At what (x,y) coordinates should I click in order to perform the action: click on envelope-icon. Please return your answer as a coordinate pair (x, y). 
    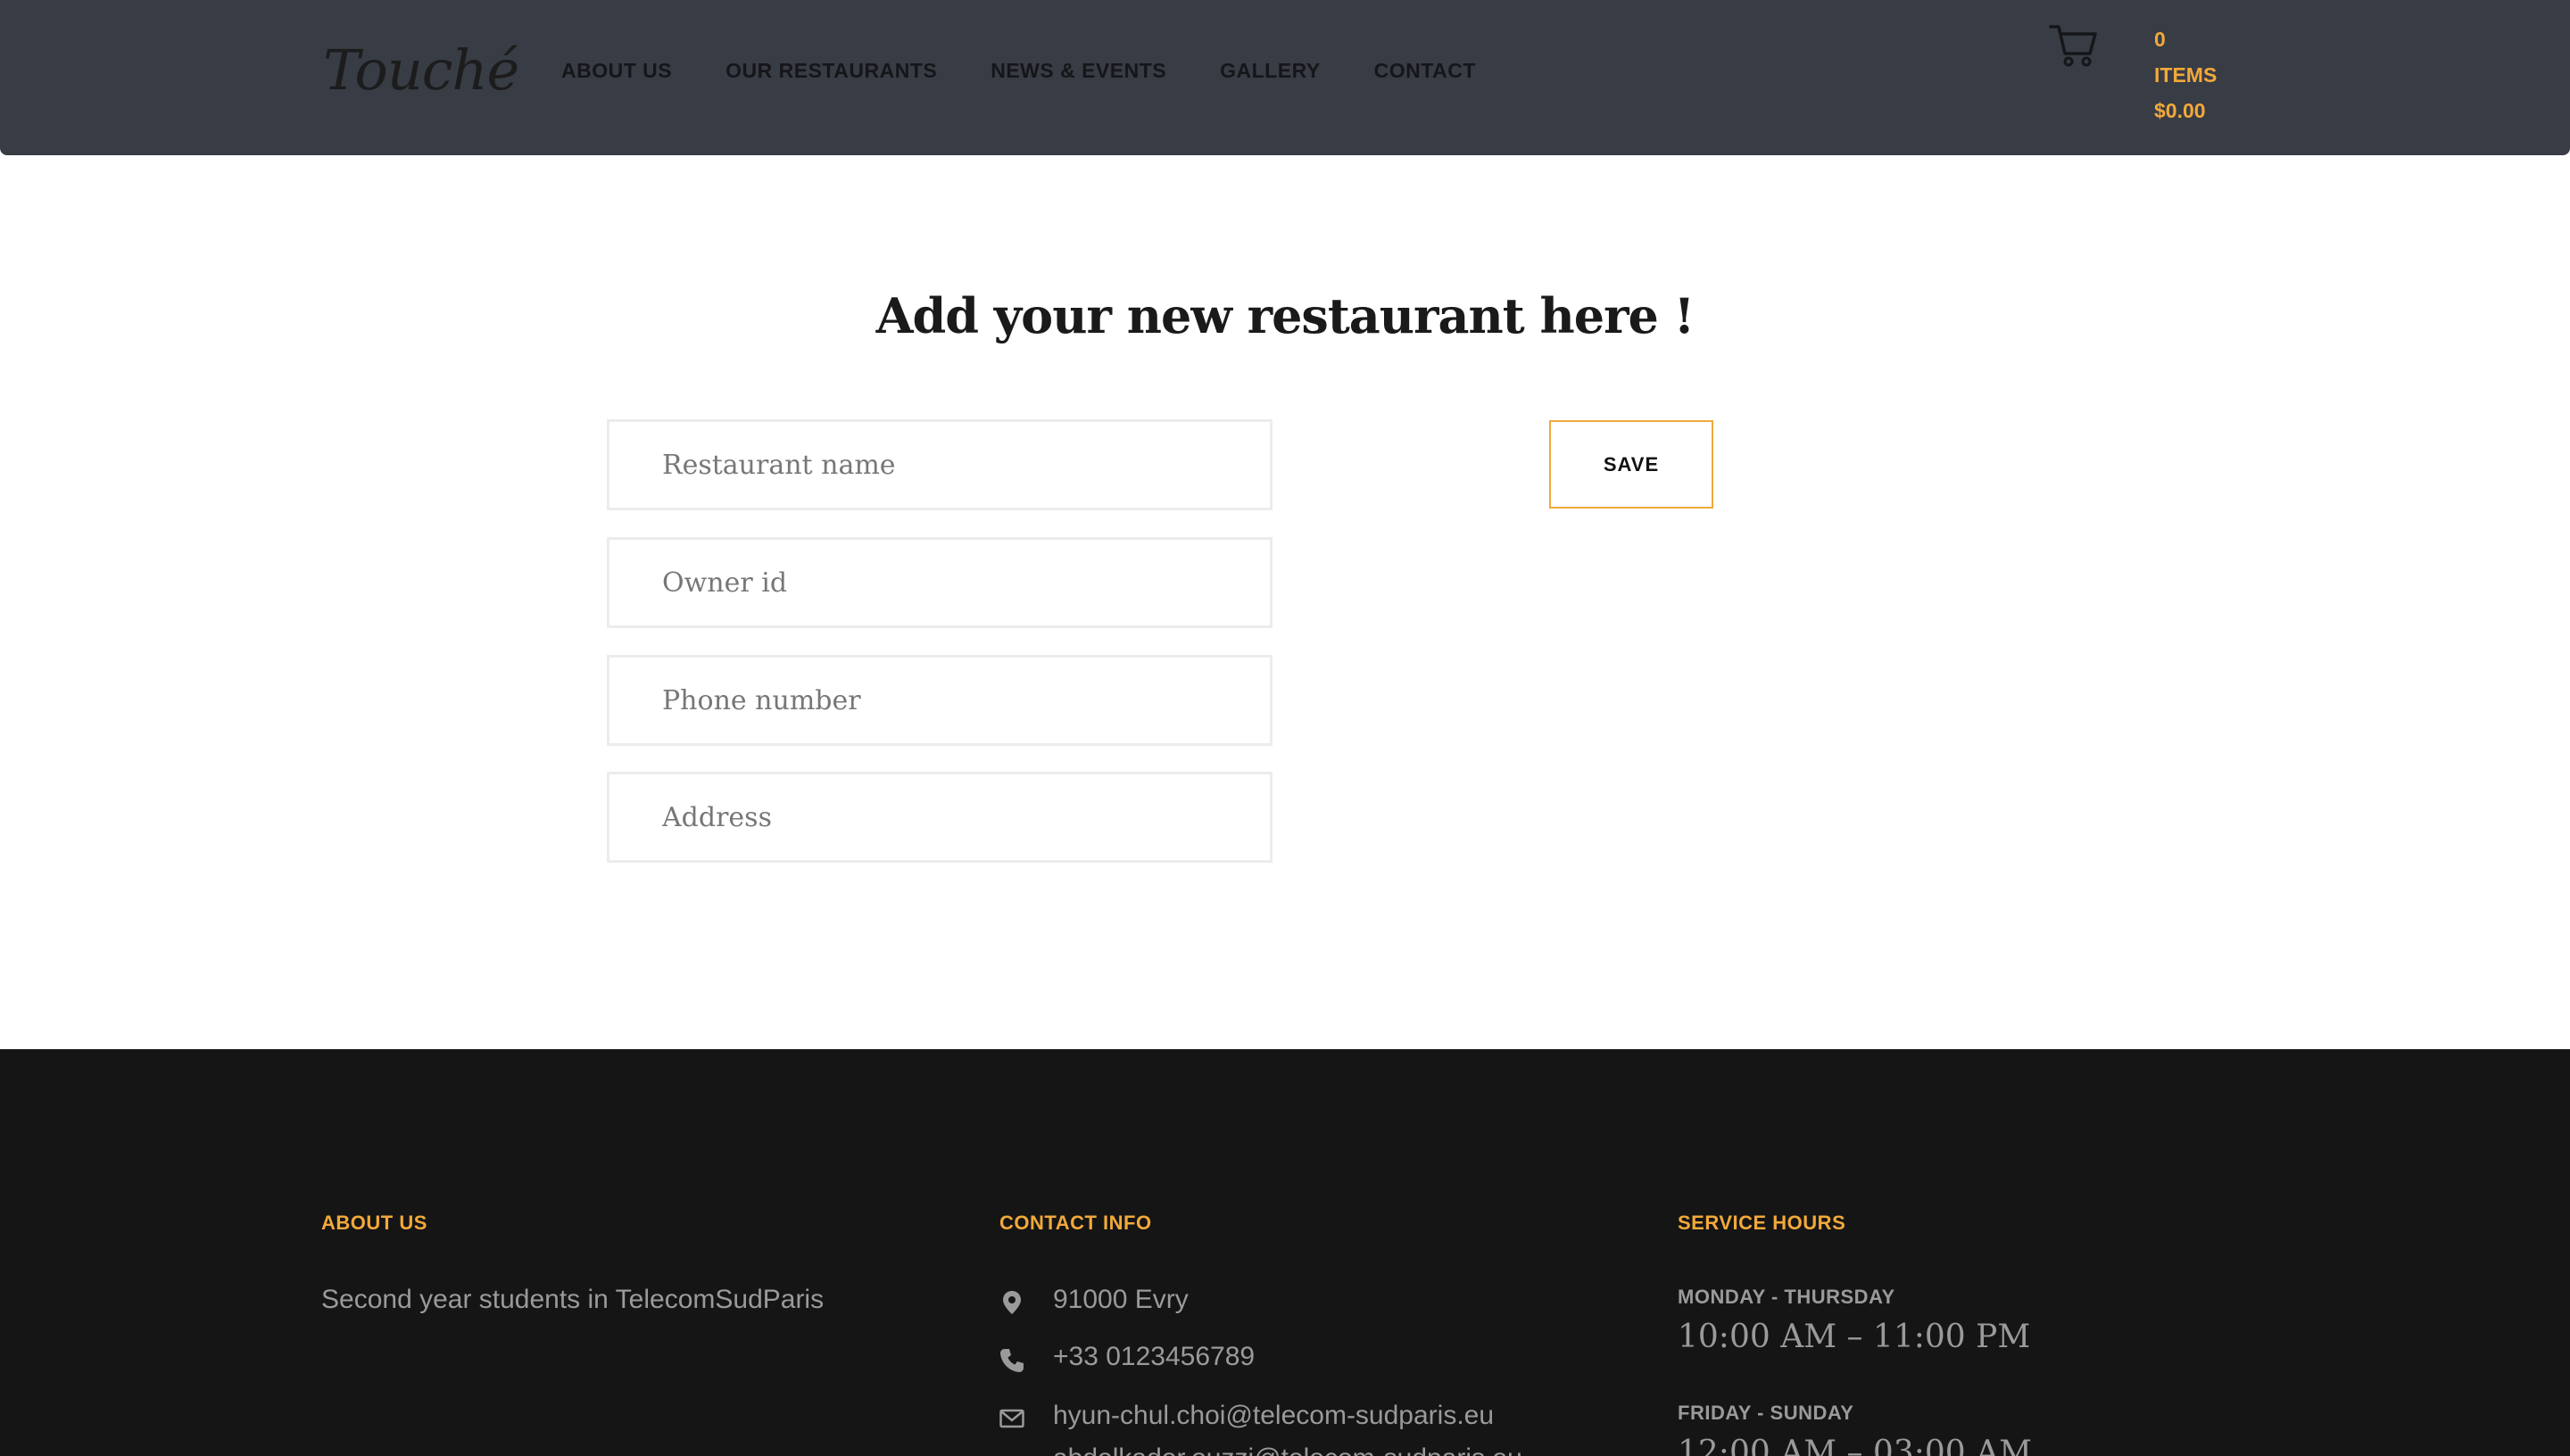
    Looking at the image, I should click on (1012, 1418).